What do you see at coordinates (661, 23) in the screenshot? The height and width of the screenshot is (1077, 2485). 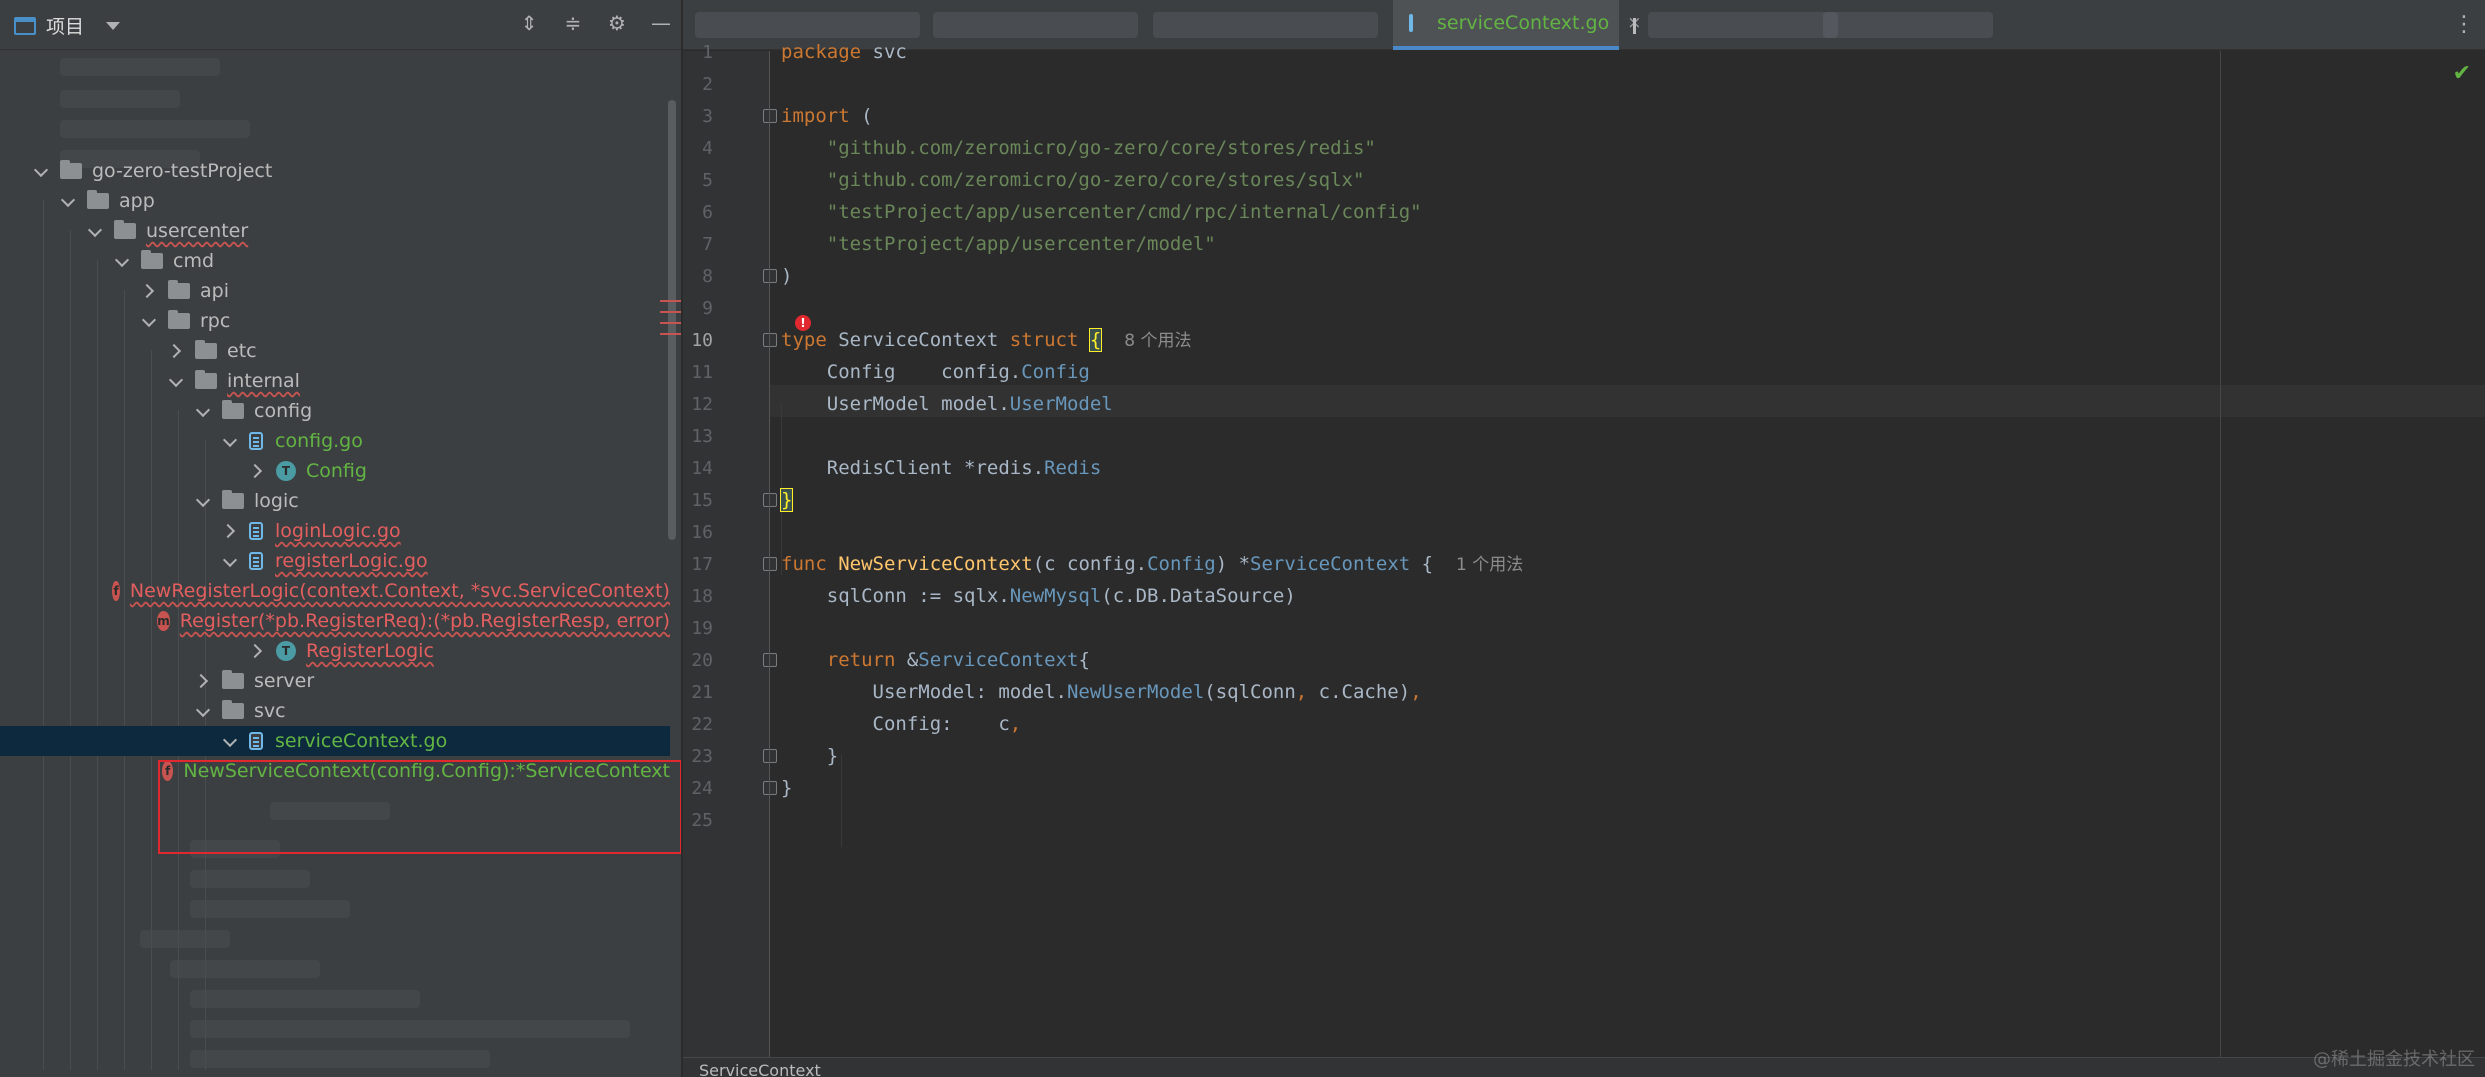 I see `minimize-icon: —` at bounding box center [661, 23].